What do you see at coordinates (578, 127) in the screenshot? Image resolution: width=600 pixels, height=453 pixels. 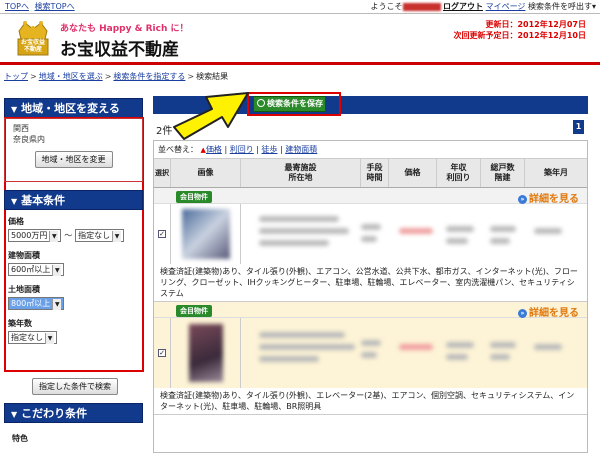 I see `page-number: 1` at bounding box center [578, 127].